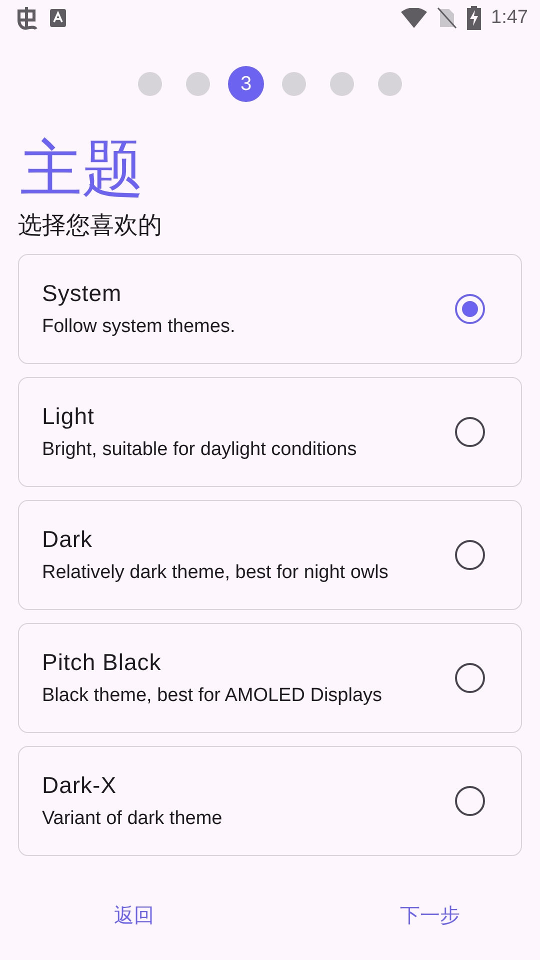 The height and width of the screenshot is (960, 540). I want to click on step-indicator: 3, so click(246, 84).